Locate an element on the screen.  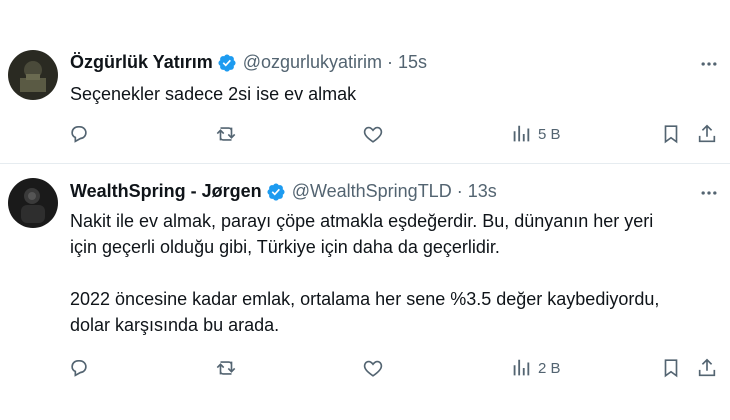
action-bar: 5 B is located at coordinates (365, 134).